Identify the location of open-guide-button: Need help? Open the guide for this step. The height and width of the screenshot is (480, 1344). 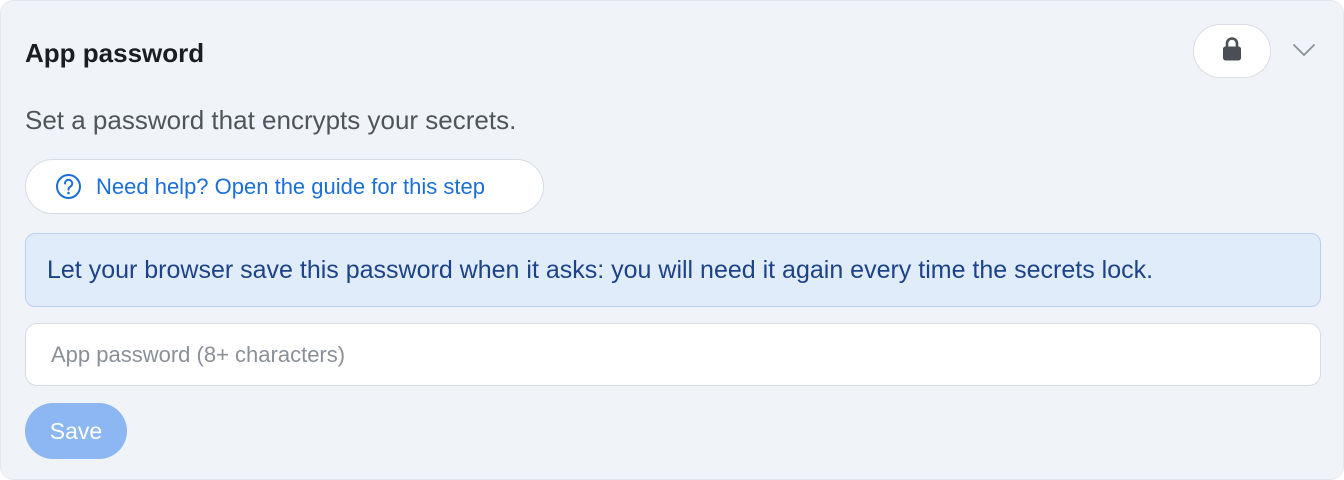
(284, 186).